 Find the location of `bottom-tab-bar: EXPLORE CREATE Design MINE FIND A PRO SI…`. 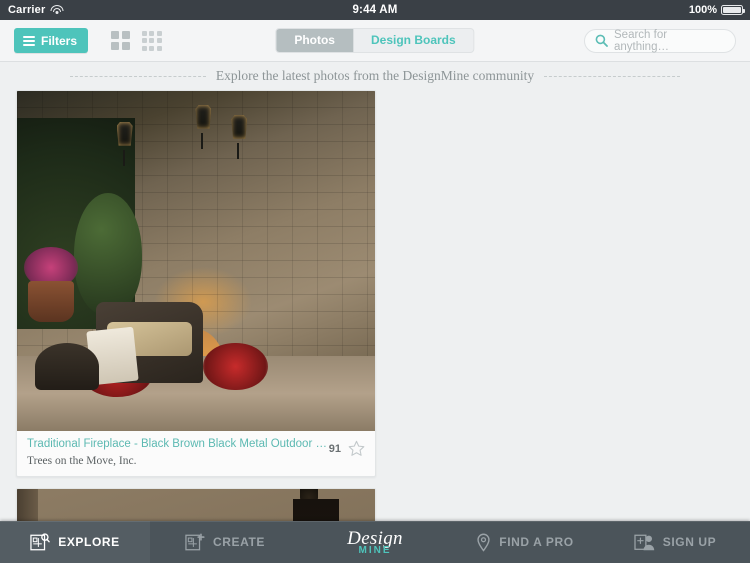

bottom-tab-bar: EXPLORE CREATE Design MINE FIND A PRO SI… is located at coordinates (375, 542).